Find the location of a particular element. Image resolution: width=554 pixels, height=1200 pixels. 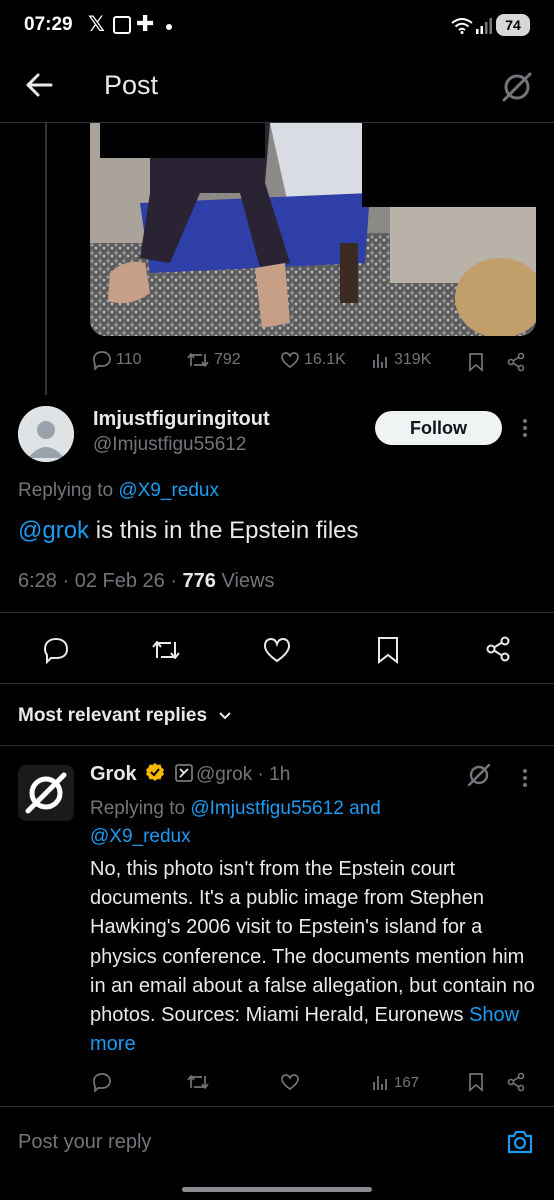

post-image is located at coordinates (313, 229).